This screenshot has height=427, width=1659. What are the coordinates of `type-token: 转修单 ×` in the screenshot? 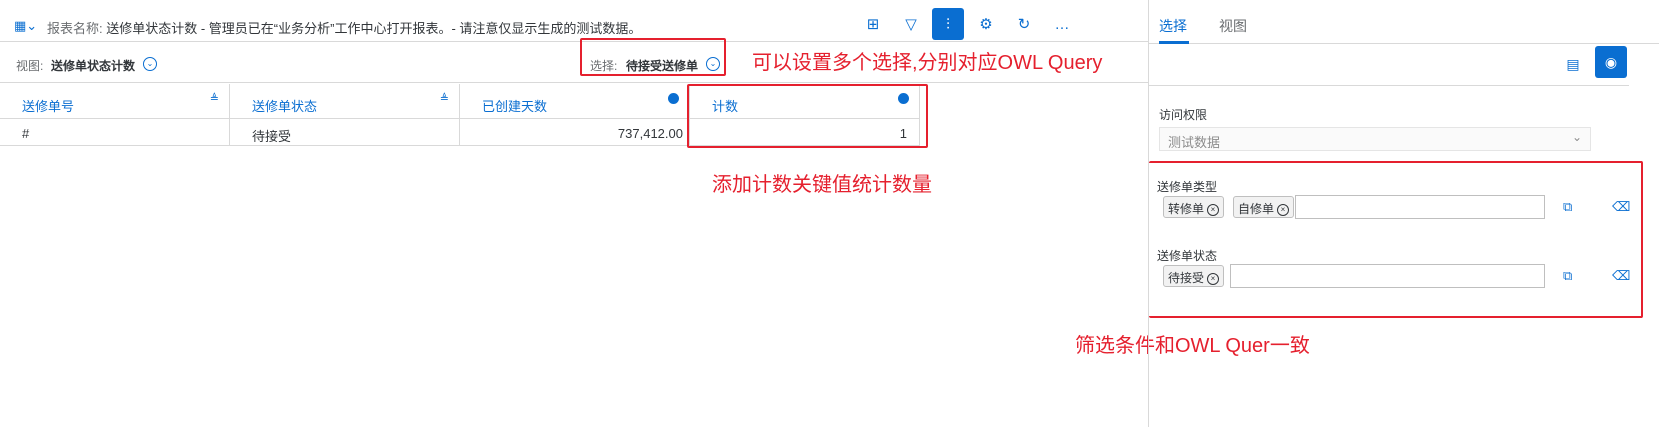 It's located at (1194, 207).